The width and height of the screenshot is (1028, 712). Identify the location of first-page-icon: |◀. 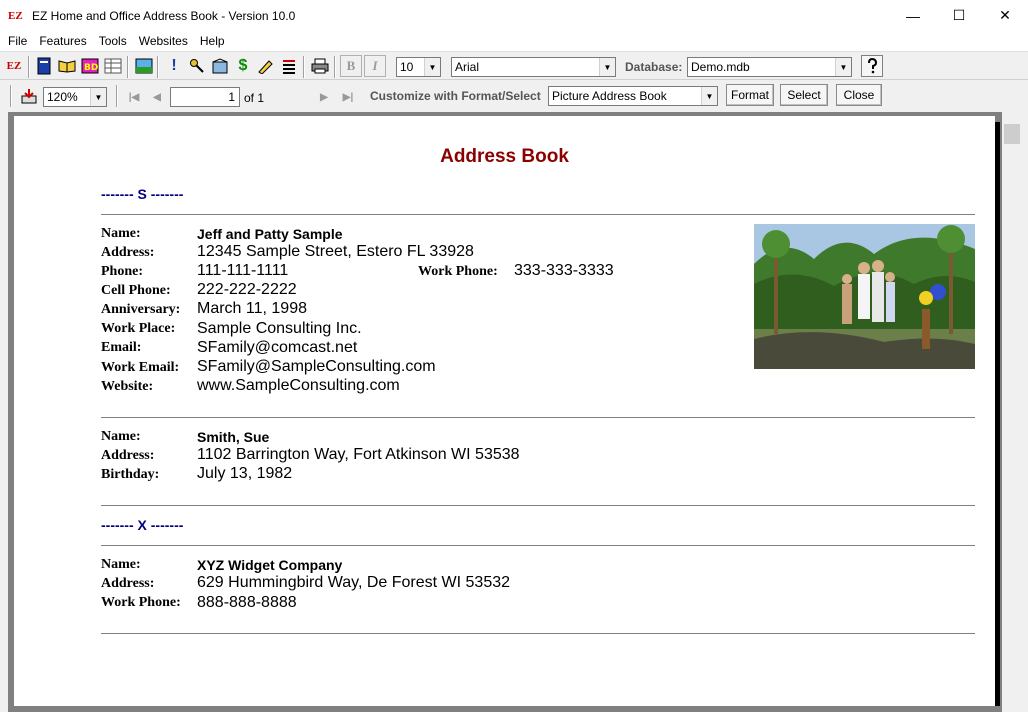
(134, 97).